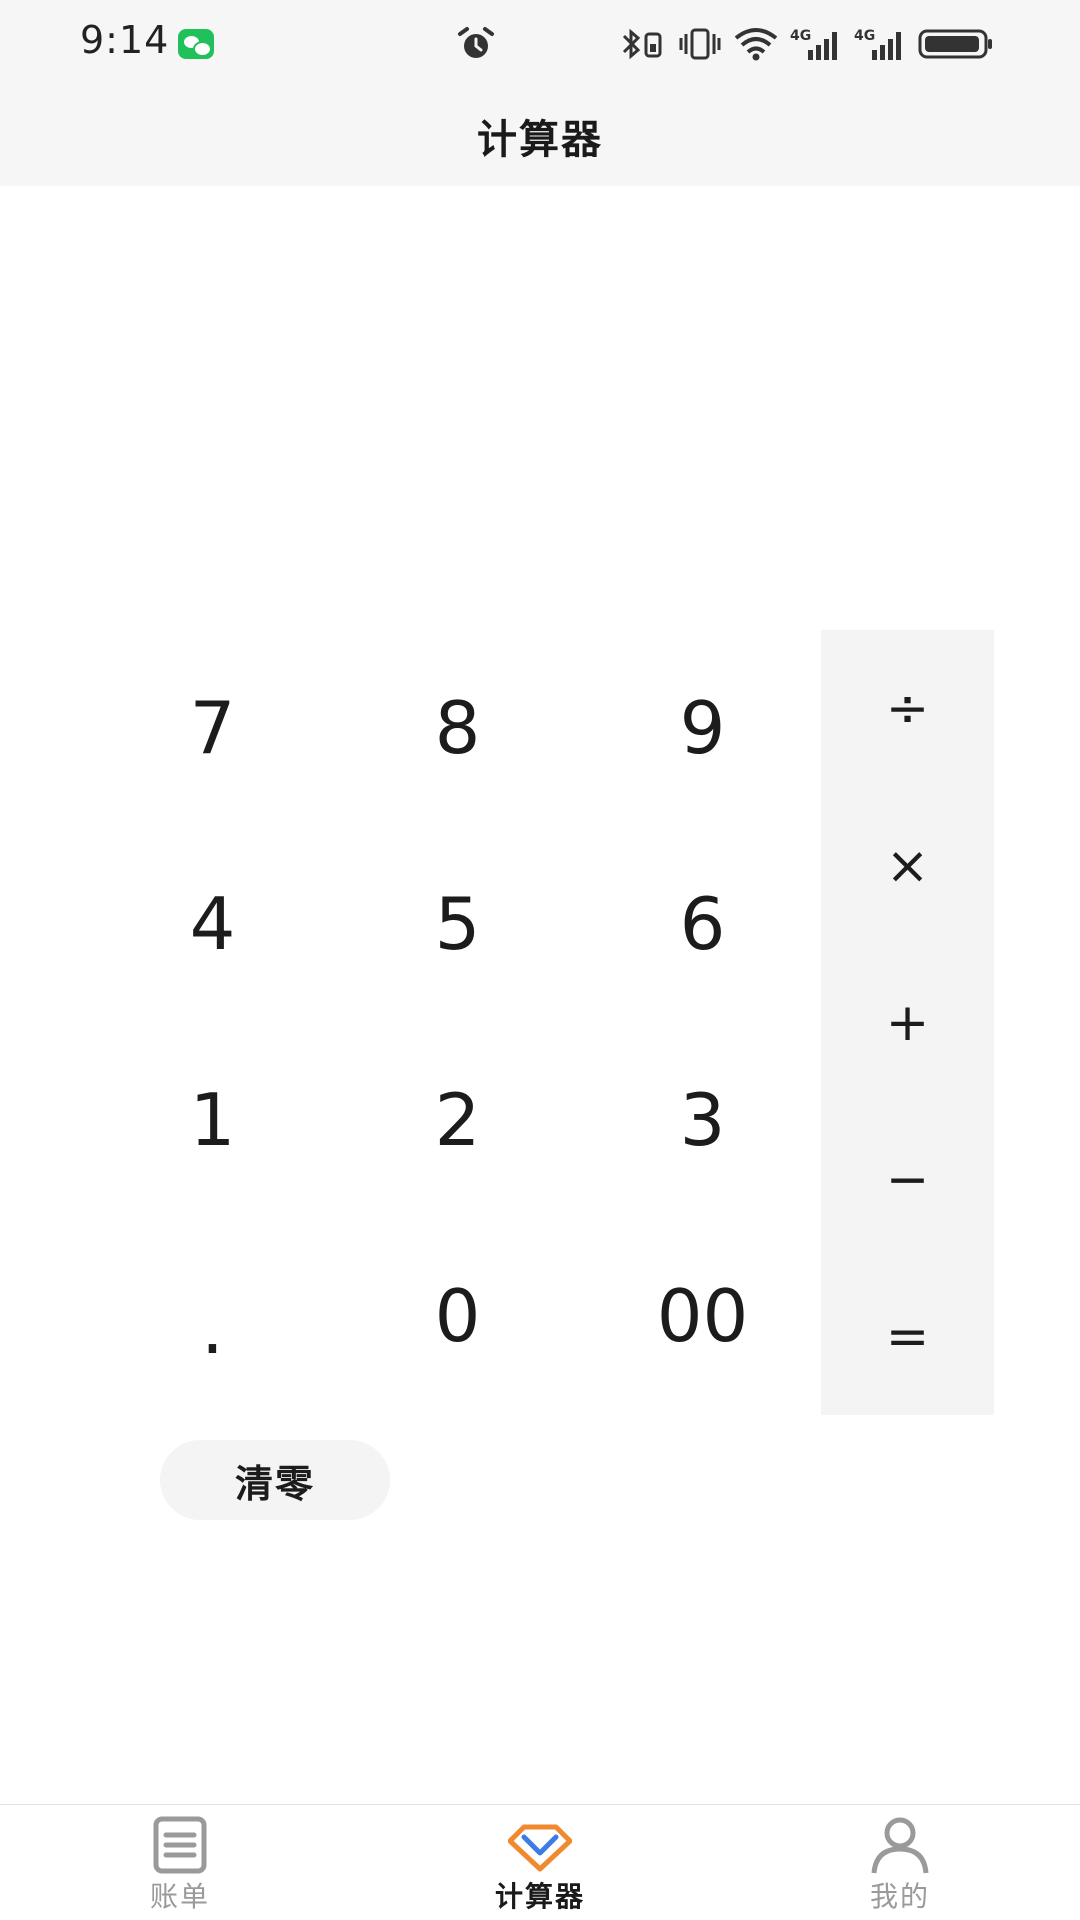 This screenshot has height=1920, width=1080. I want to click on equals-button: =, so click(907, 1336).